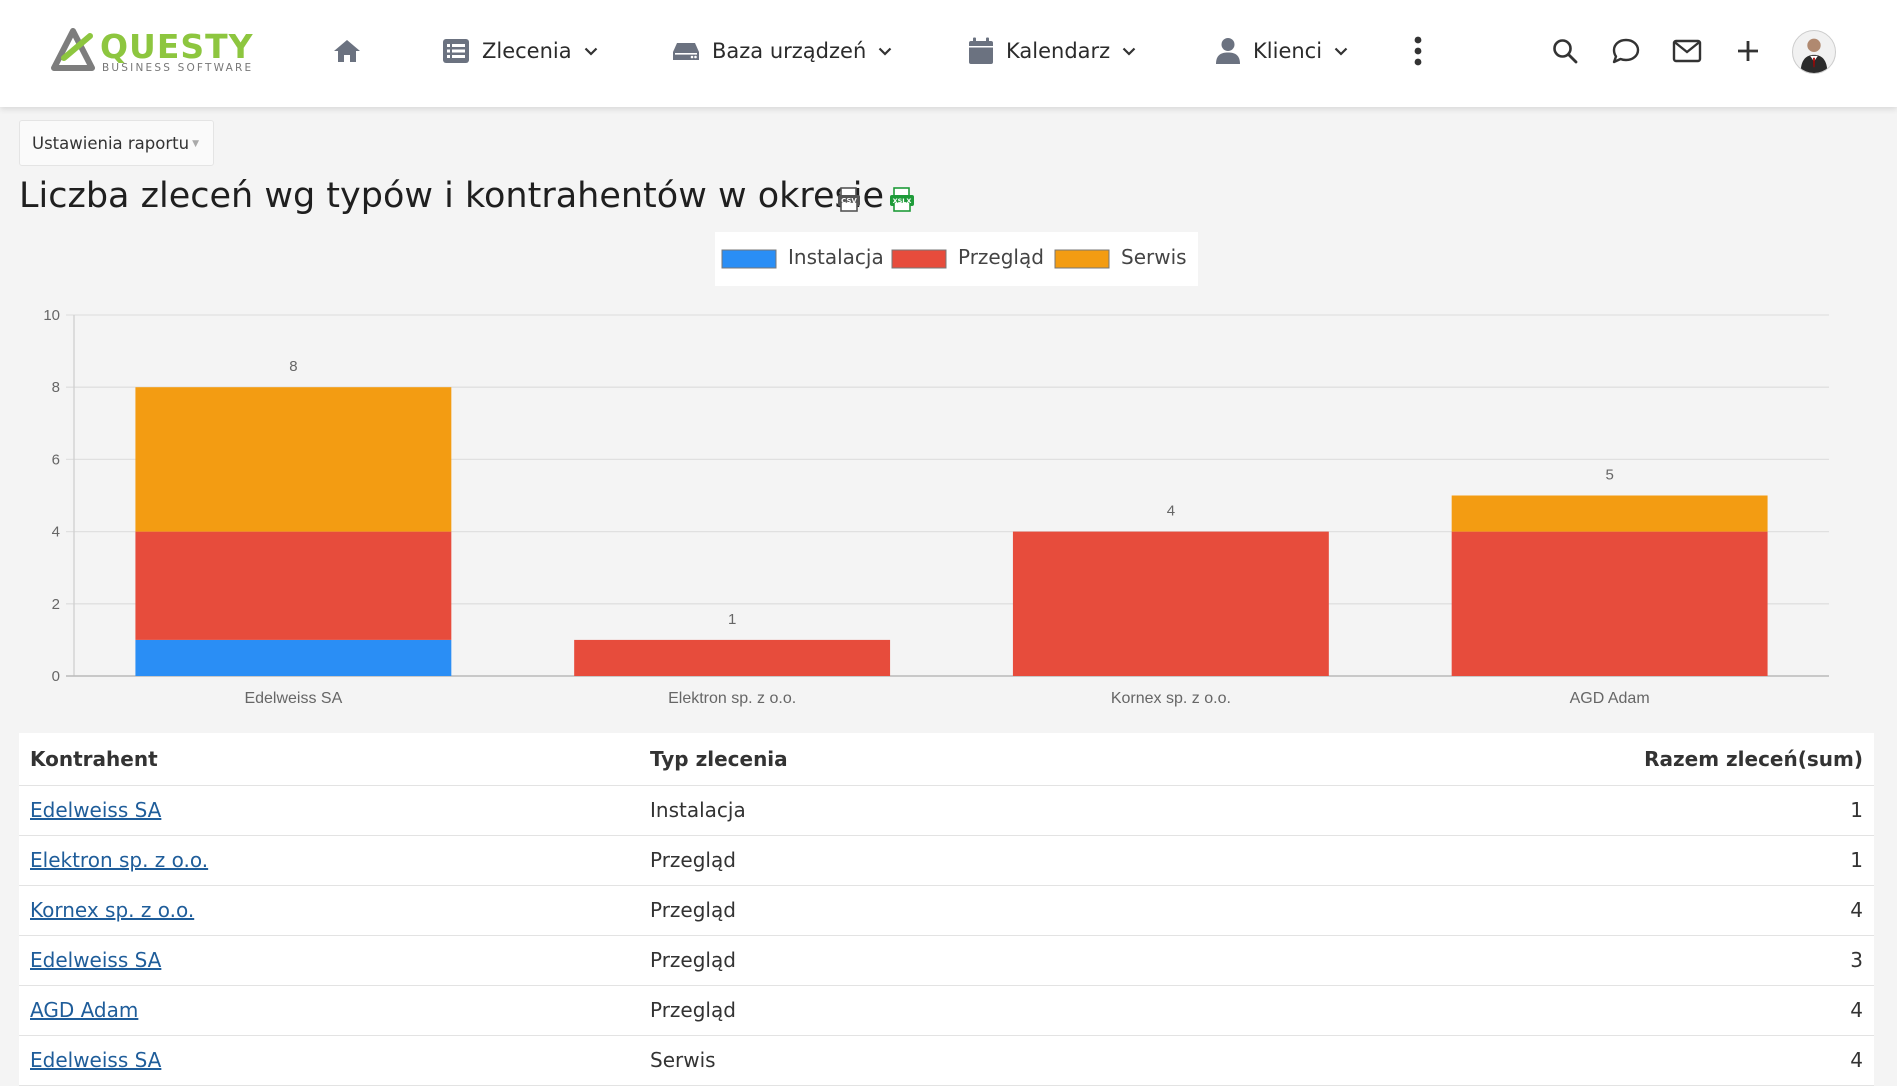  What do you see at coordinates (1814, 52) in the screenshot?
I see `avatar` at bounding box center [1814, 52].